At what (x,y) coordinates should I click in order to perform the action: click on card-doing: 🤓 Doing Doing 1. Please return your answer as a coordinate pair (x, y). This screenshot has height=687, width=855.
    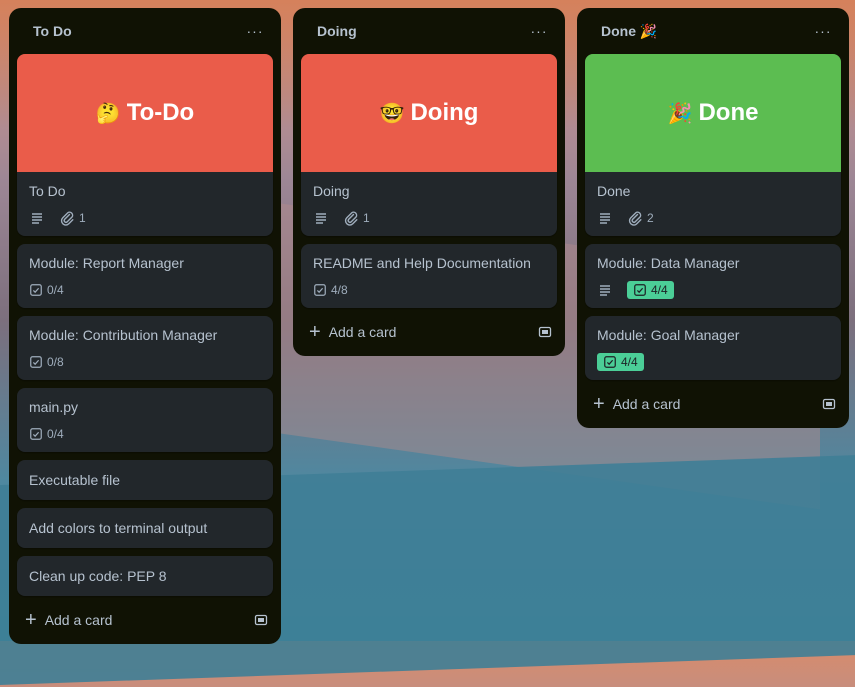
    Looking at the image, I should click on (429, 145).